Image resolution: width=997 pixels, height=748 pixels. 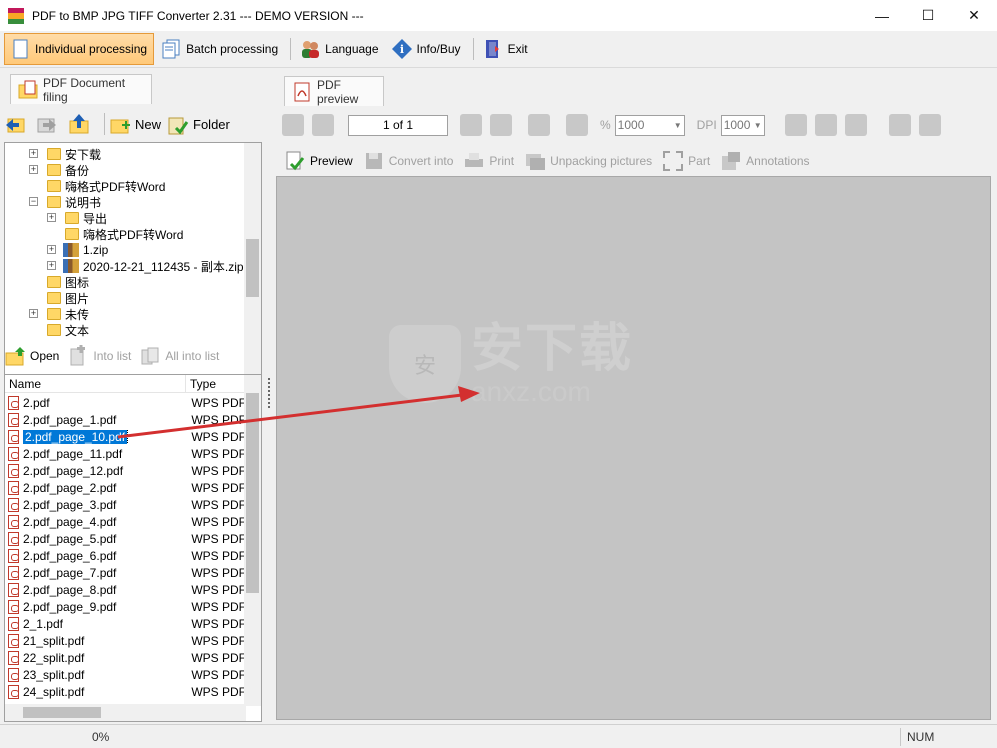 What do you see at coordinates (825, 125) in the screenshot?
I see `zoom-fit-width-icon` at bounding box center [825, 125].